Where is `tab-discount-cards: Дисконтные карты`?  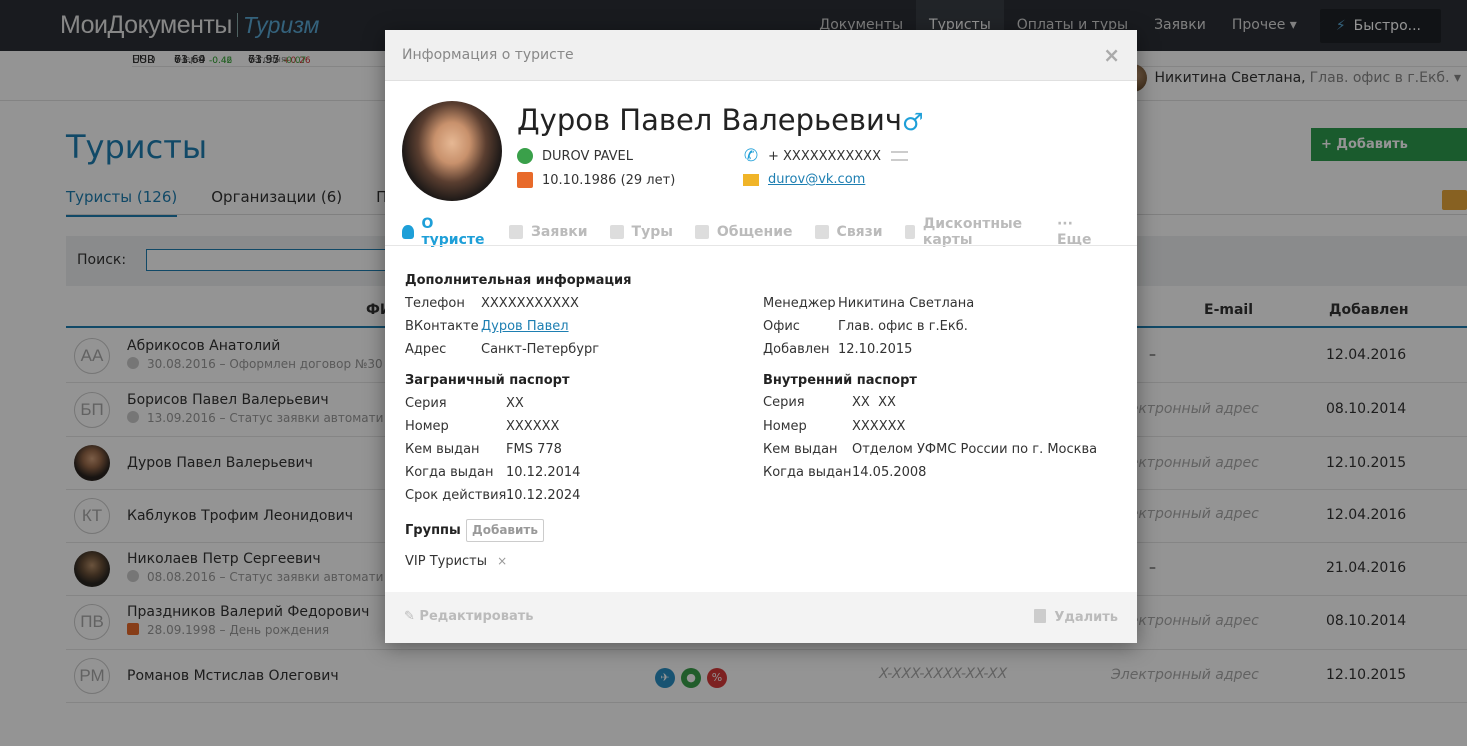 tab-discount-cards: Дисконтные карты is located at coordinates (969, 232).